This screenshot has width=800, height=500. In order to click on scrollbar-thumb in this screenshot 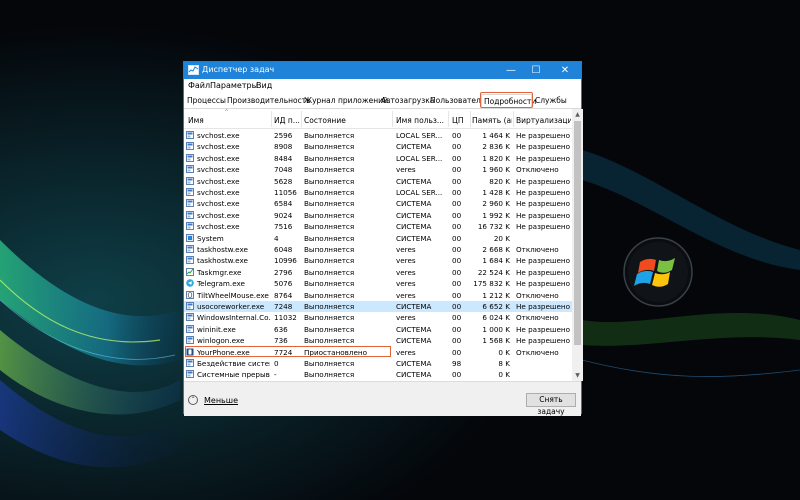, I will do `click(577, 233)`.